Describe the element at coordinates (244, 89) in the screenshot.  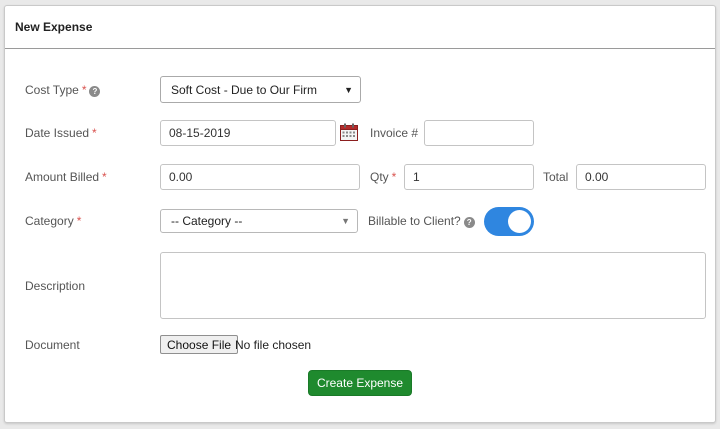
I see `cost-type-selected: Soft Cost - Due to Our Firm` at that location.